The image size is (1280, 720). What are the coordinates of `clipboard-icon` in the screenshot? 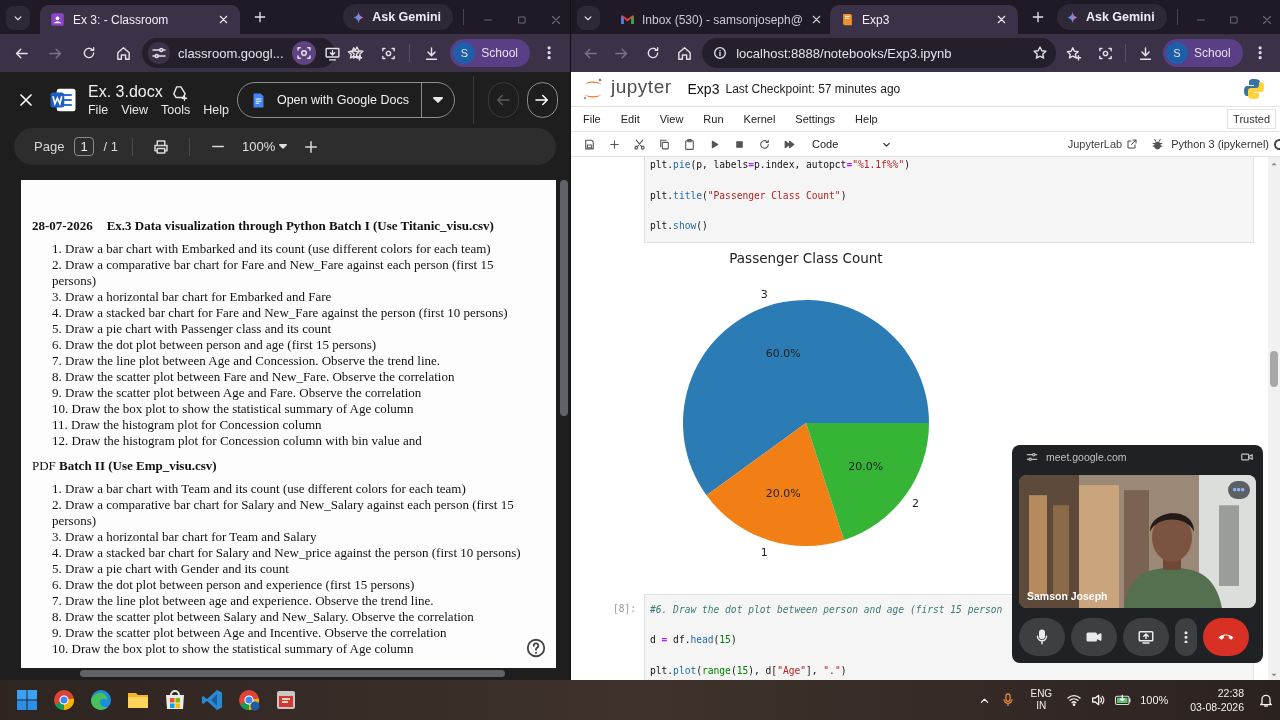 It's located at (689, 144).